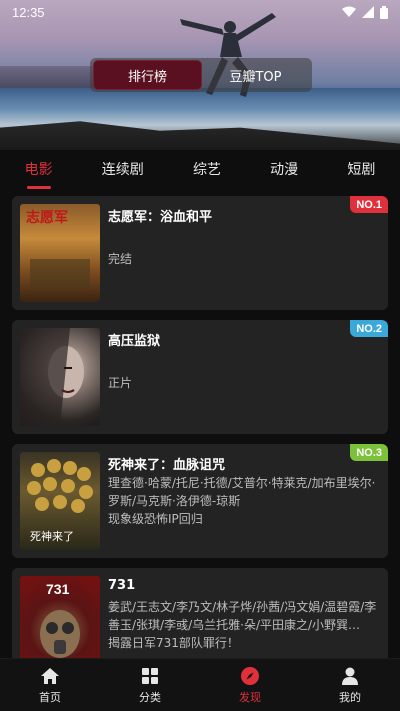 This screenshot has width=400, height=711. What do you see at coordinates (147, 75) in the screenshot?
I see `segment-ranking: 排行榜` at bounding box center [147, 75].